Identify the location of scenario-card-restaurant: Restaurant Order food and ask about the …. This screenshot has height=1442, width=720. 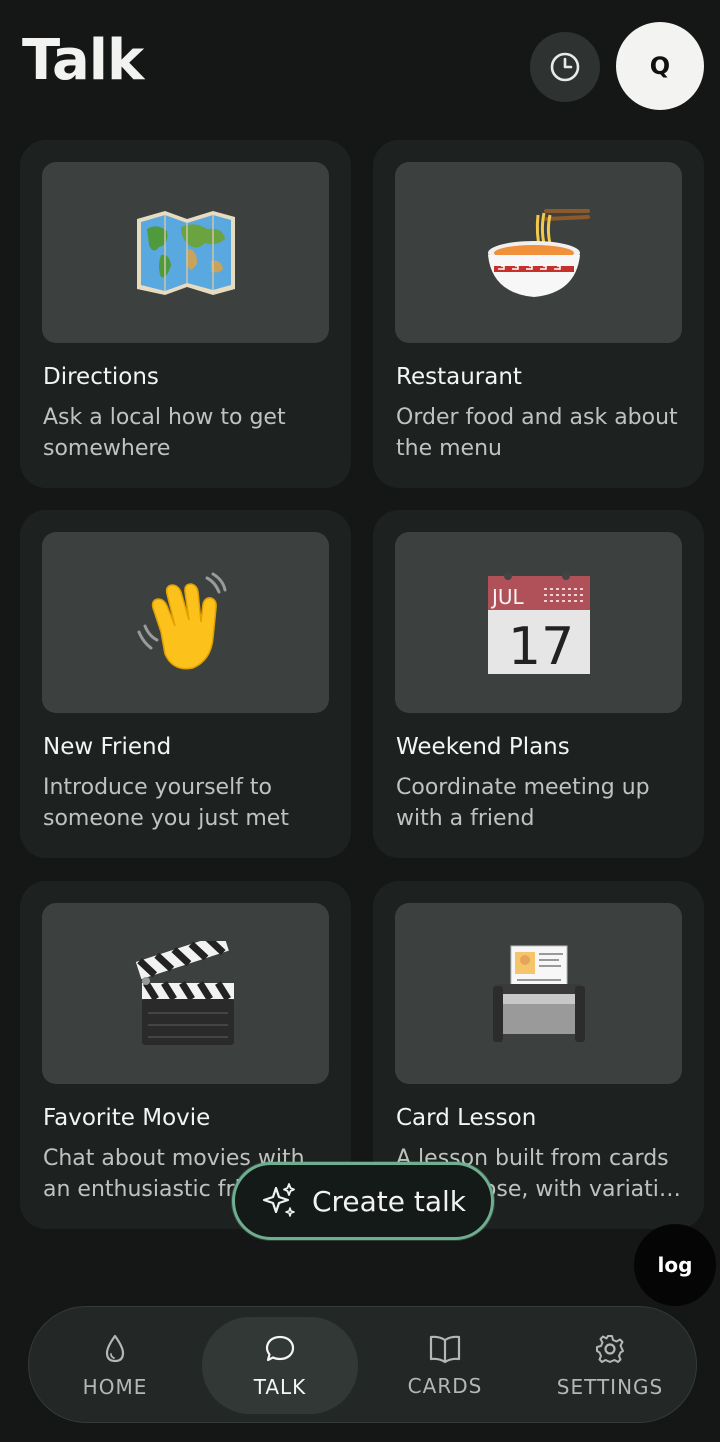
(538, 314).